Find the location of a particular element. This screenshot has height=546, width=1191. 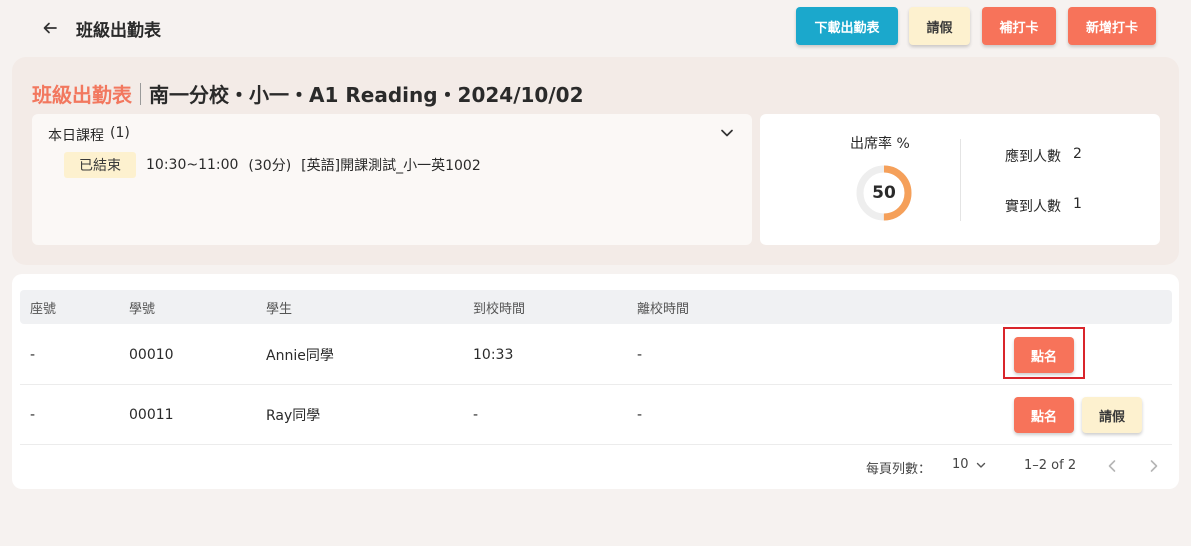

pagination: 每頁列數： 10 1–2 of 2 is located at coordinates (595, 467).